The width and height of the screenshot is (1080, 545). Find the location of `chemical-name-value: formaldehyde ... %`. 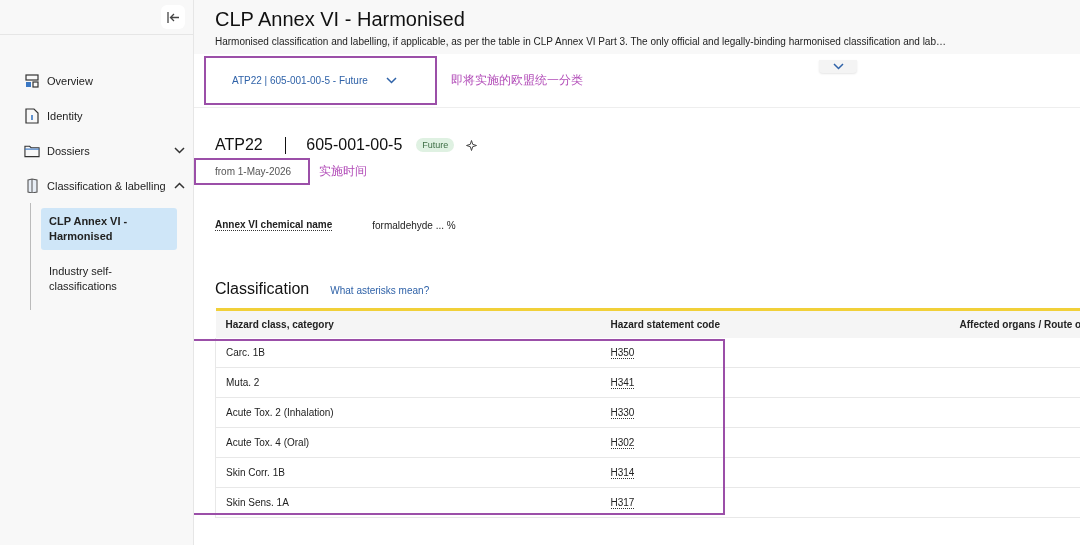

chemical-name-value: formaldehyde ... % is located at coordinates (414, 225).